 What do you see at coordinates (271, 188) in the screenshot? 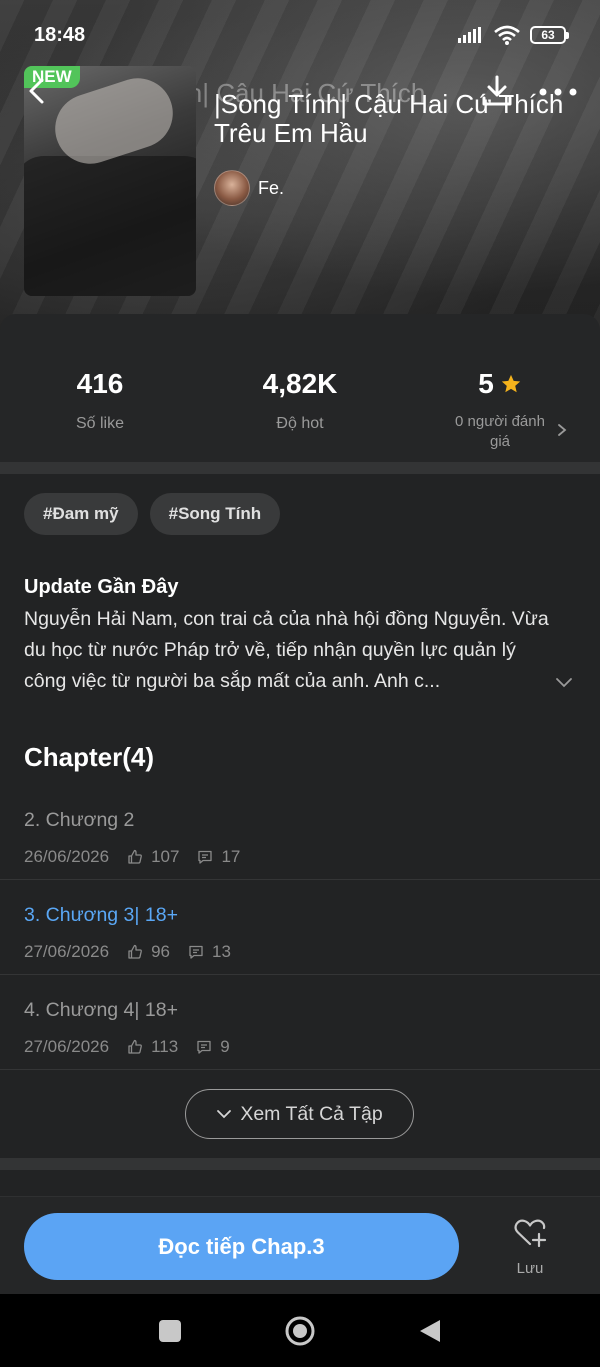
I see `author-name: Fe.` at bounding box center [271, 188].